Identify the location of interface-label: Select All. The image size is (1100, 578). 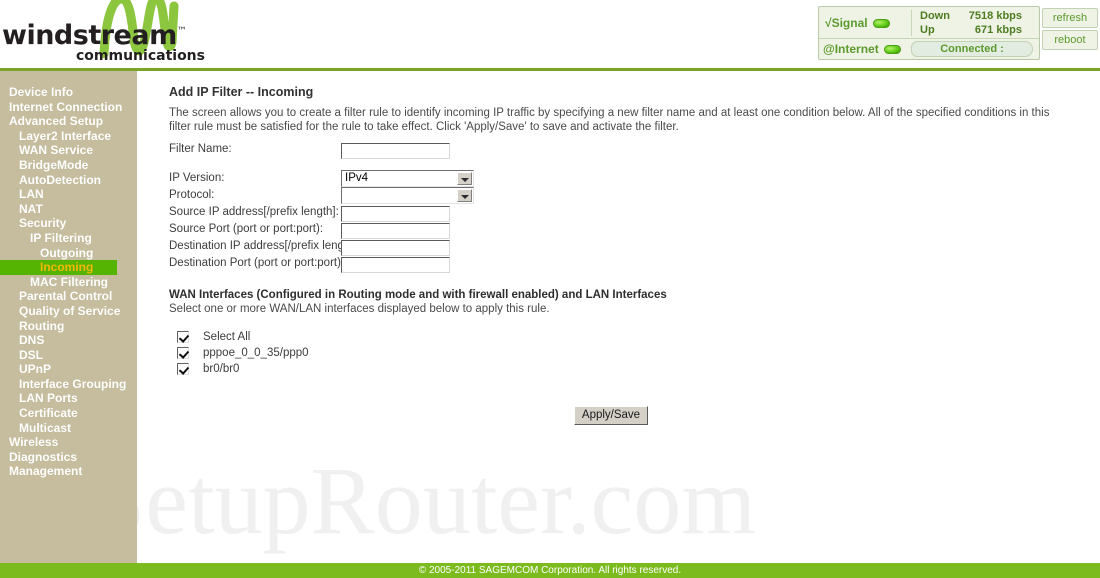
(227, 337).